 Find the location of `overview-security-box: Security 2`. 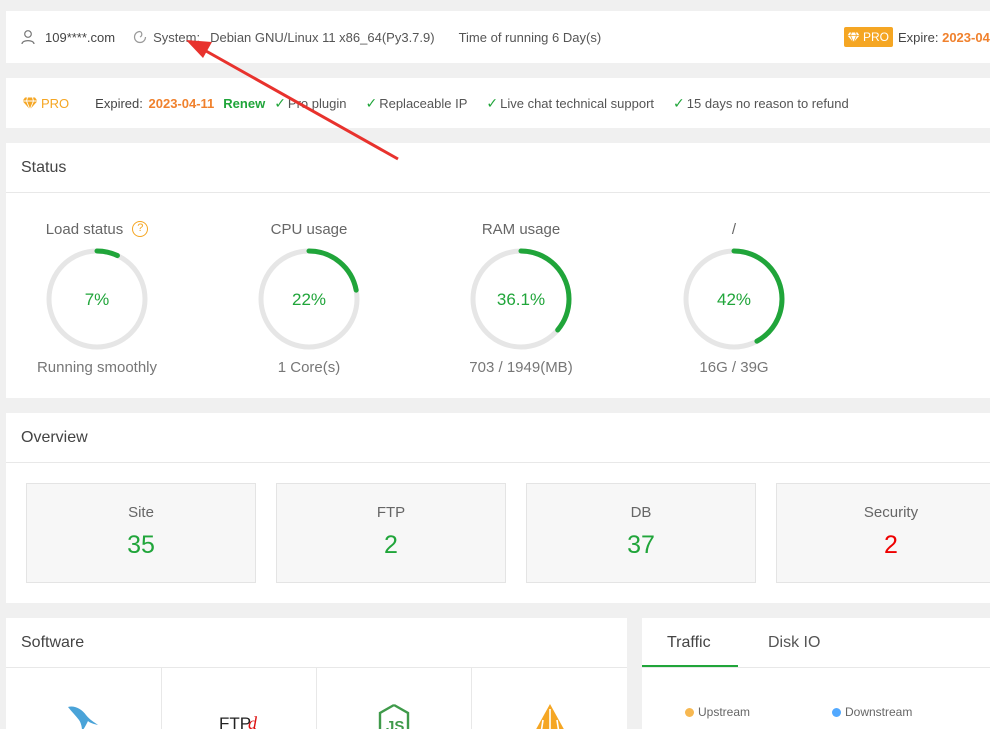

overview-security-box: Security 2 is located at coordinates (883, 533).